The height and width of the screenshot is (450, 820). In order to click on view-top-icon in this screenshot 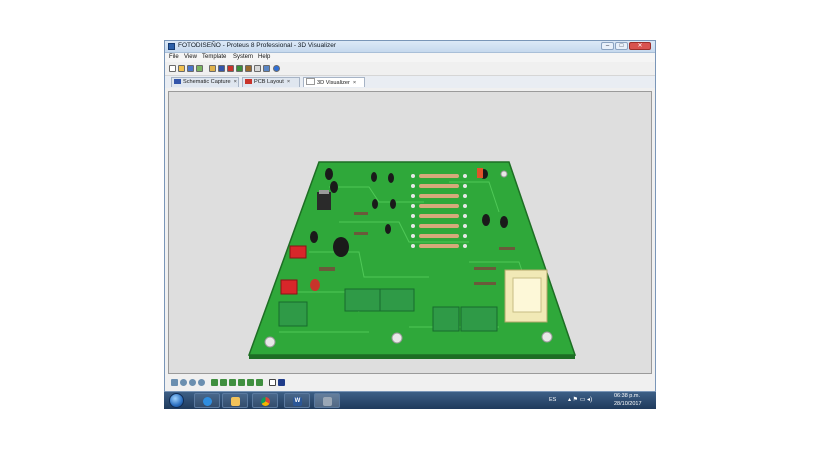, I will do `click(214, 382)`.